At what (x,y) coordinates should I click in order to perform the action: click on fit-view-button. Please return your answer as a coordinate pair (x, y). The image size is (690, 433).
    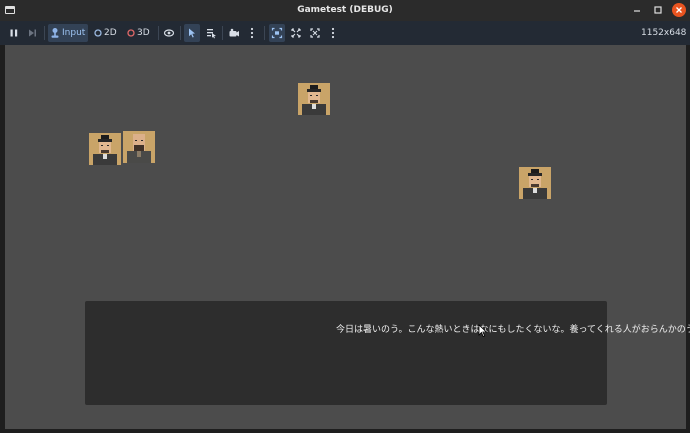
    Looking at the image, I should click on (315, 33).